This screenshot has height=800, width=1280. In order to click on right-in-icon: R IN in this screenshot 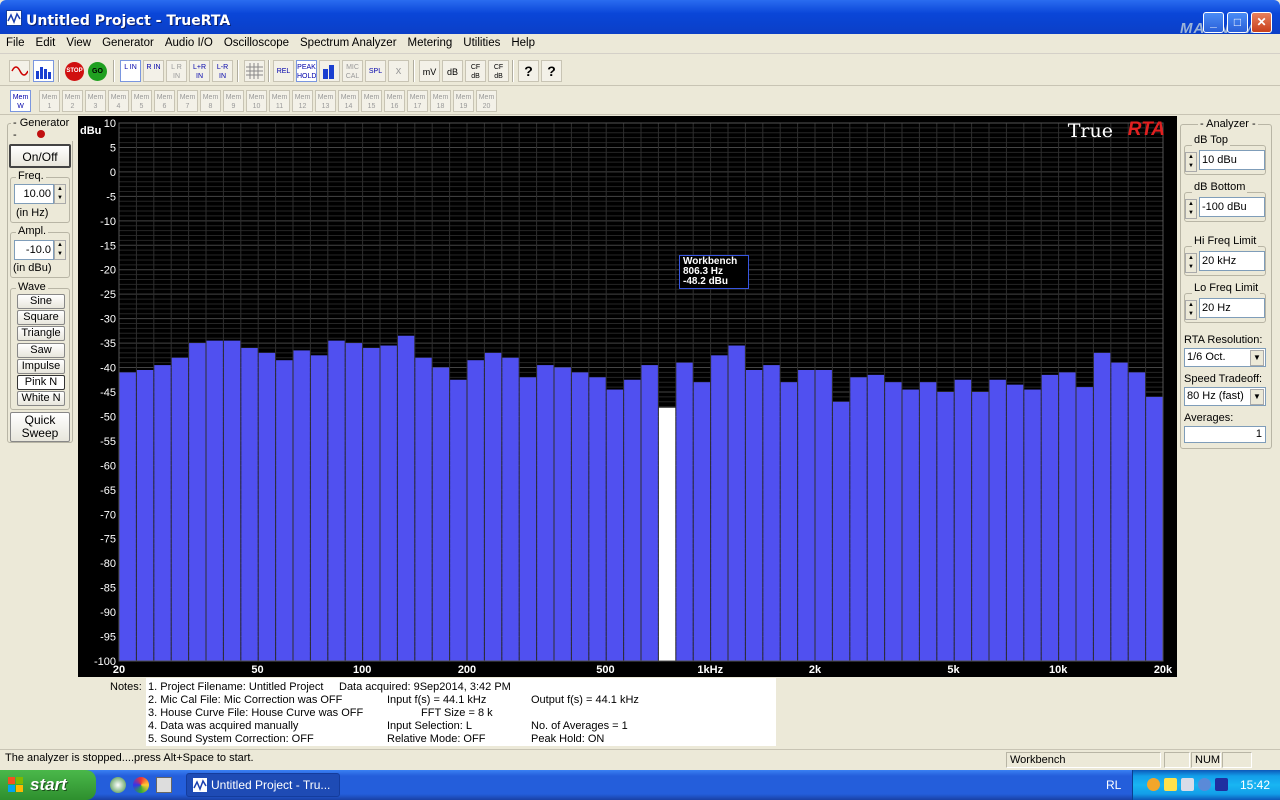, I will do `click(153, 71)`.